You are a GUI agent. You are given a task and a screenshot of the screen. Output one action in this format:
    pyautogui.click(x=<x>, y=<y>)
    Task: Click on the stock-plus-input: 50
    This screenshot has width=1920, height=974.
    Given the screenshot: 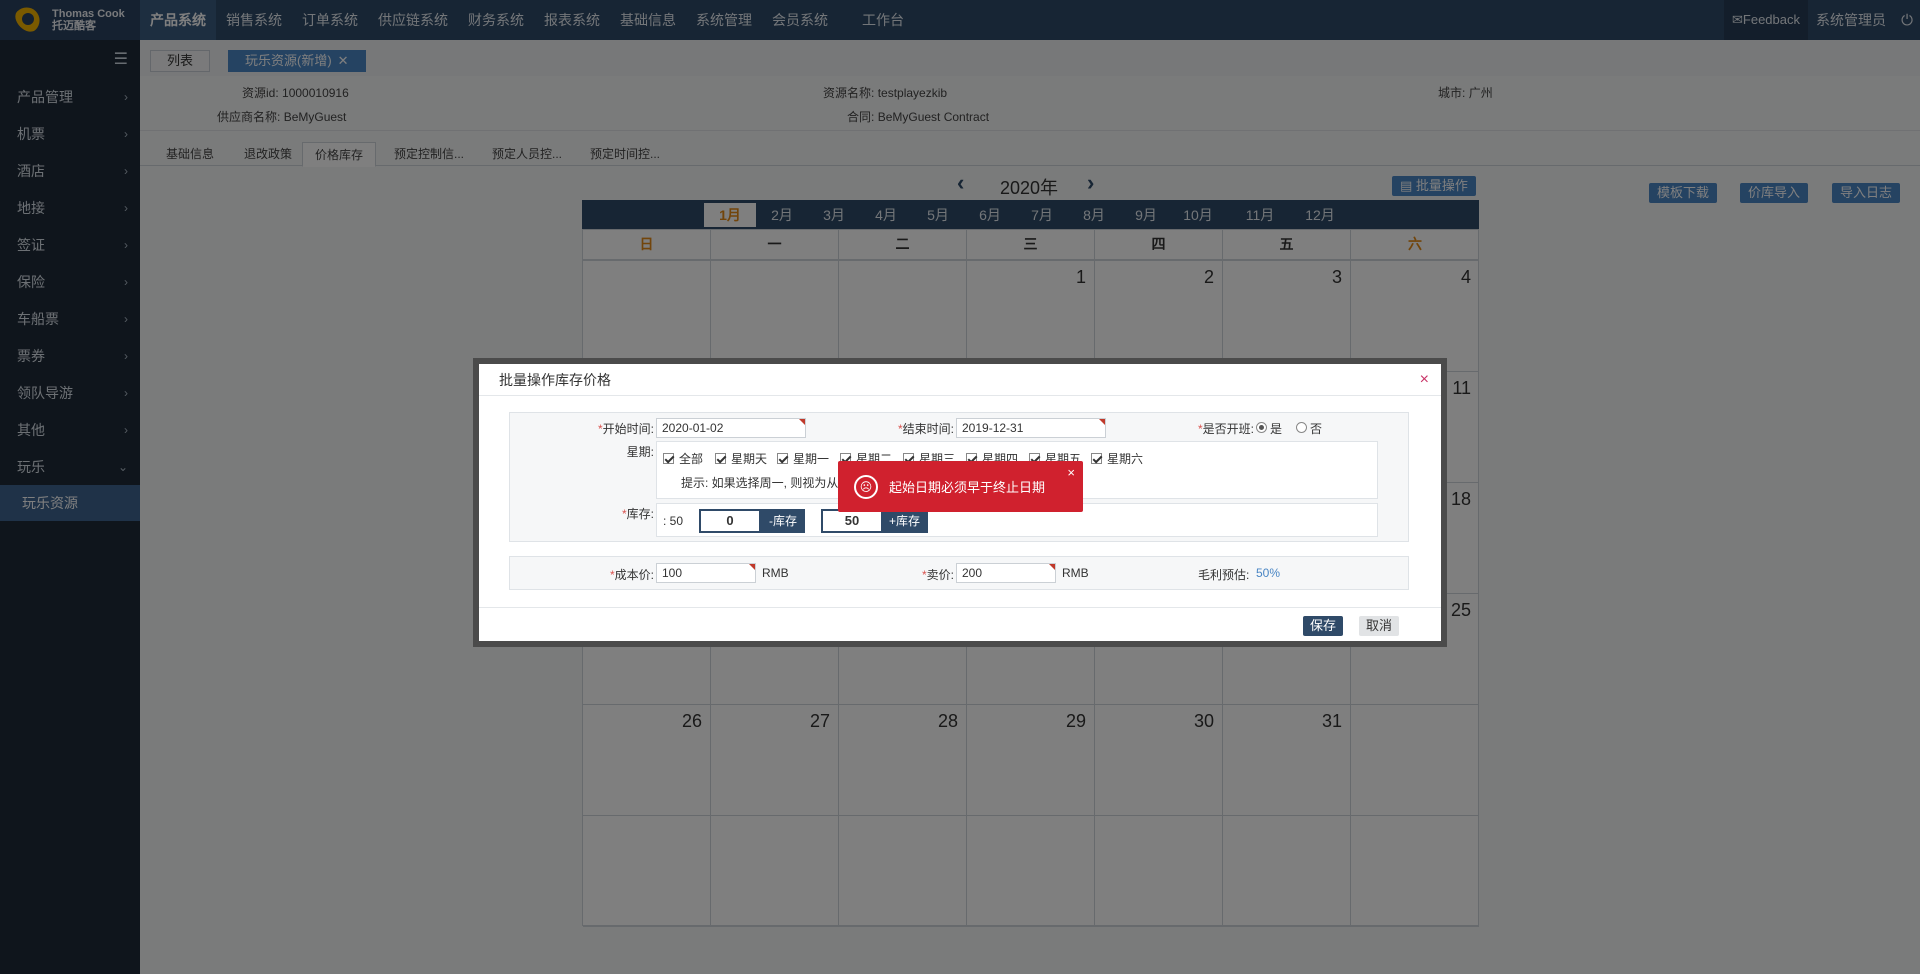 What is the action you would take?
    pyautogui.click(x=852, y=521)
    